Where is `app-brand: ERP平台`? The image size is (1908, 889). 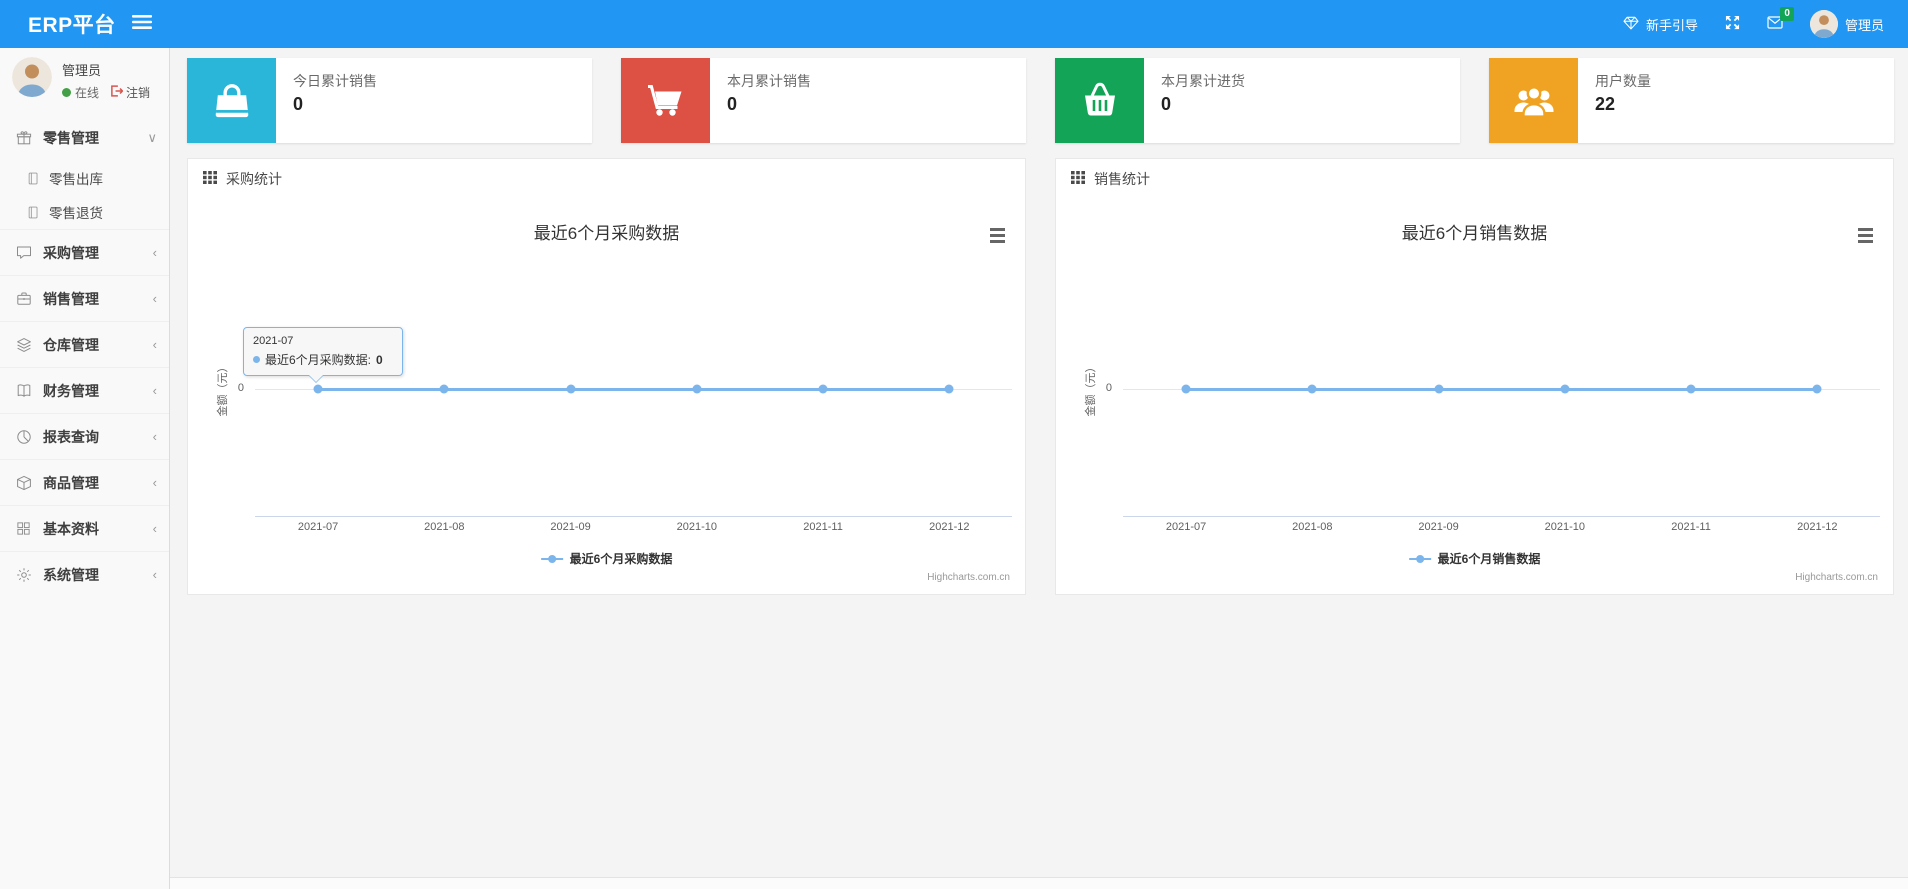
app-brand: ERP平台 is located at coordinates (58, 24).